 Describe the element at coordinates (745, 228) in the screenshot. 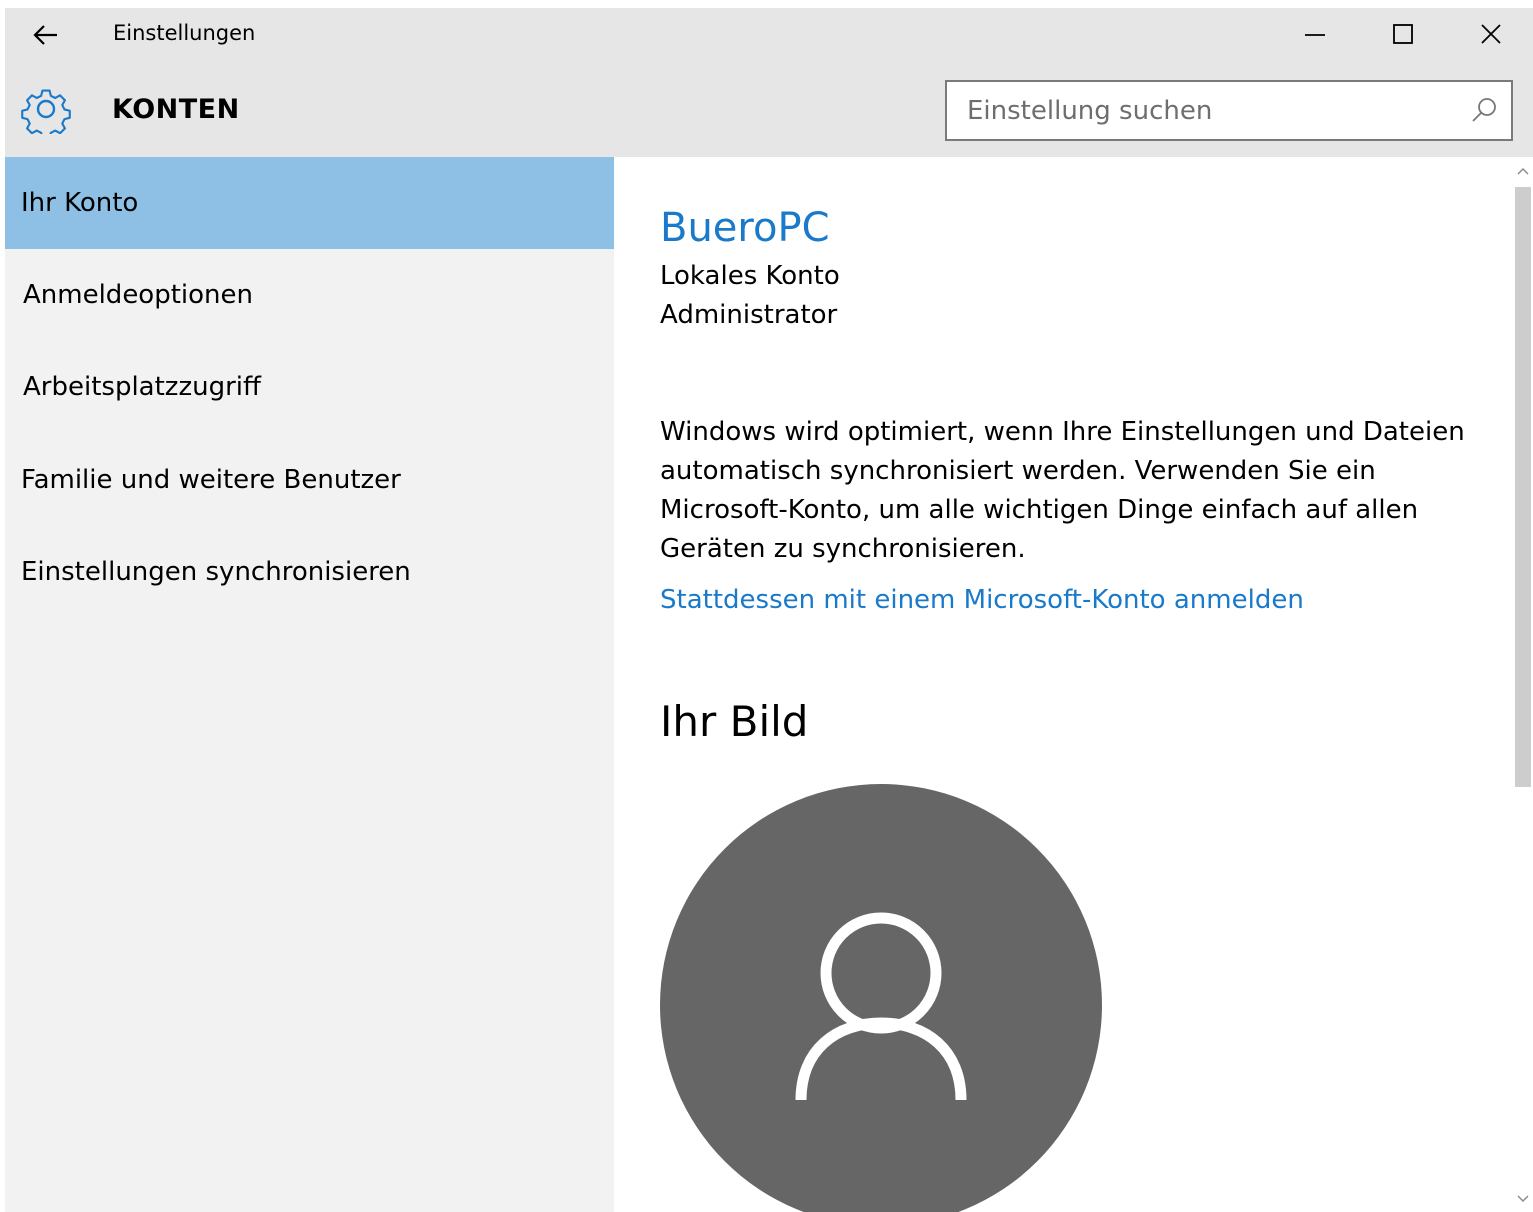

I see `user-name: BueroPC` at that location.